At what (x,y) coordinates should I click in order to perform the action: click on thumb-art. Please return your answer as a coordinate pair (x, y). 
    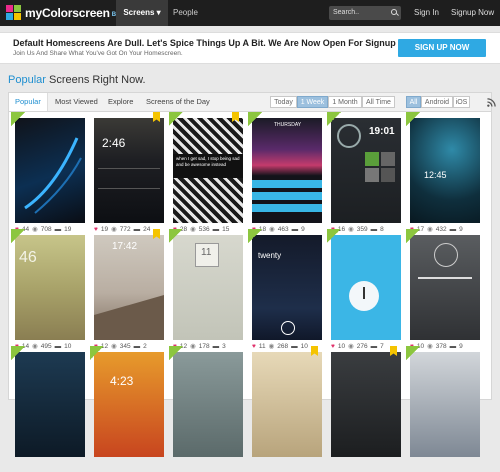
    Looking at the image, I should click on (53, 175).